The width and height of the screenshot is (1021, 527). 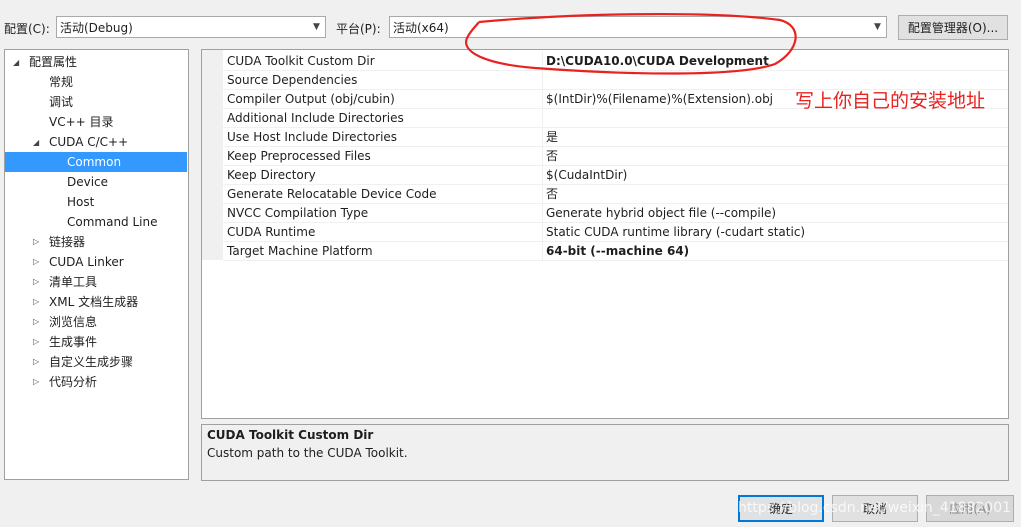 I want to click on tree-item-label: CUDA C/C++, so click(x=89, y=142).